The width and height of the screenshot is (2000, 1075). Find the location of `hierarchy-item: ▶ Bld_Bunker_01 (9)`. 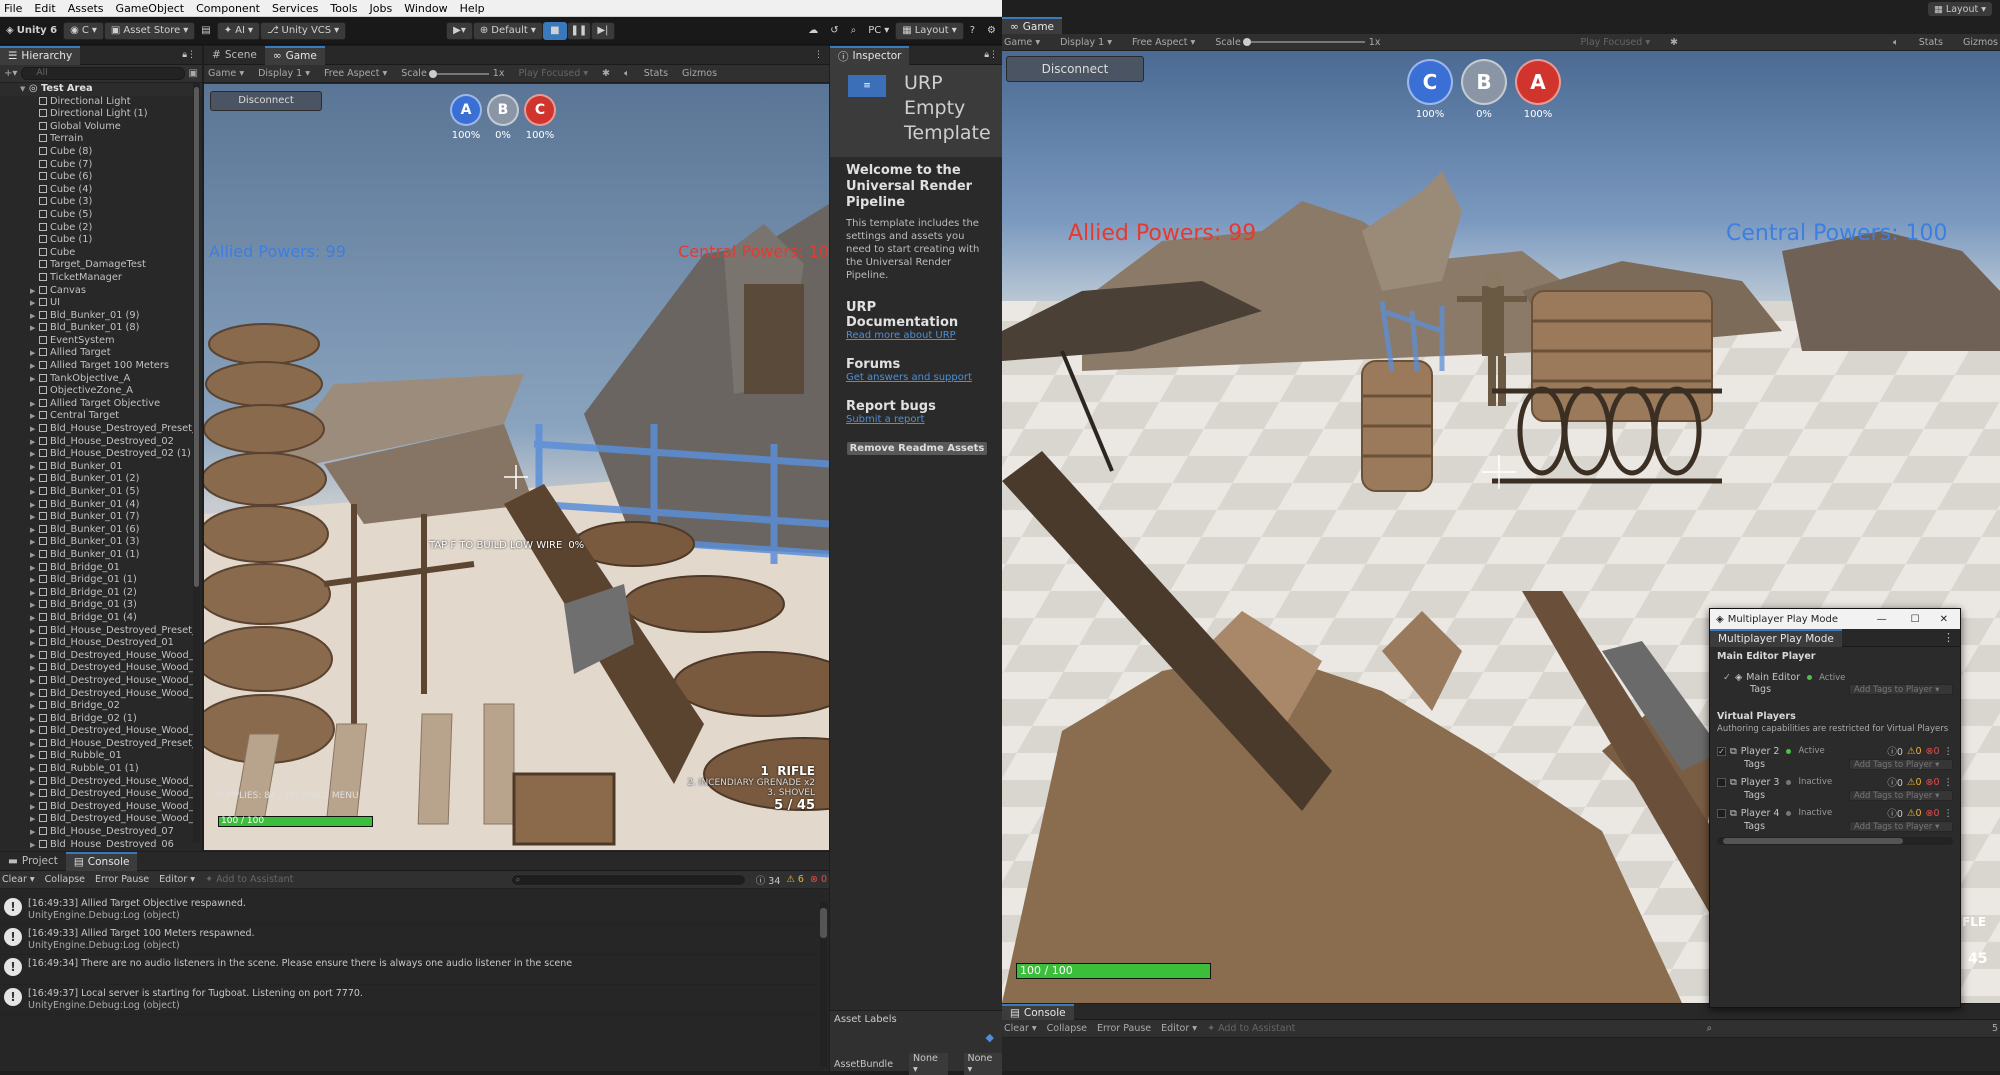

hierarchy-item: ▶ Bld_Bunker_01 (9) is located at coordinates (101, 316).